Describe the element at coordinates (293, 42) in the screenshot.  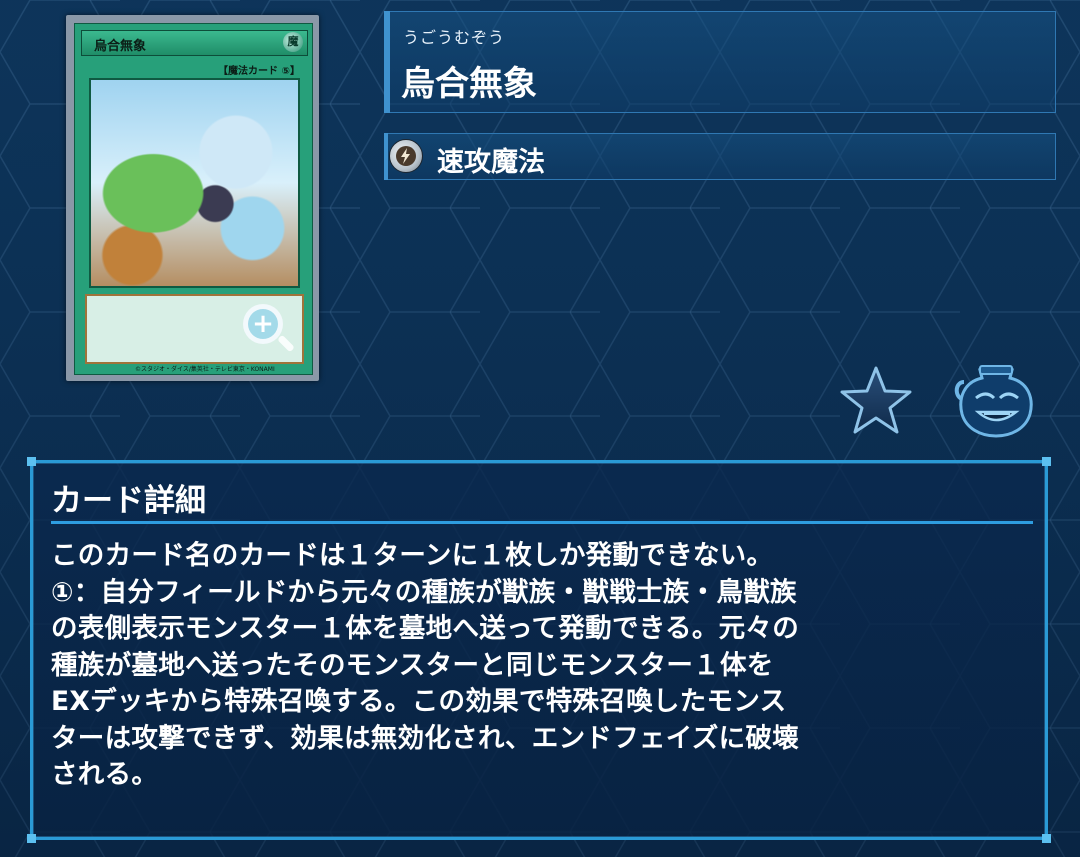
I see `spell-attribute-icon: 魔` at that location.